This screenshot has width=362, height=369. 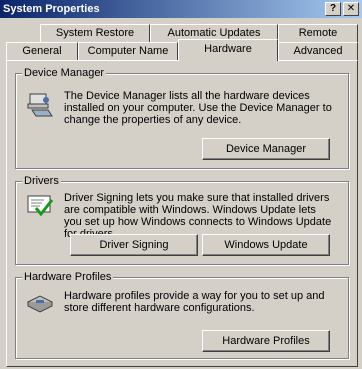 I want to click on tab-system-restore: System Restore, so click(x=95, y=33).